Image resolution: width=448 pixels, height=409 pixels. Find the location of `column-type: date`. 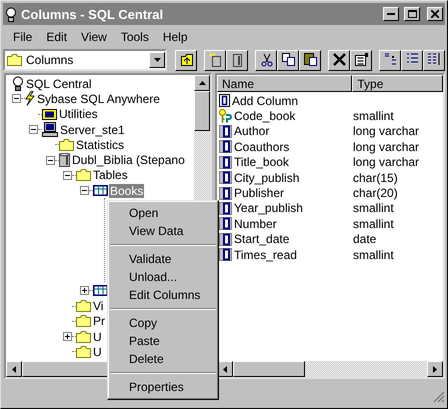

column-type: date is located at coordinates (364, 239).